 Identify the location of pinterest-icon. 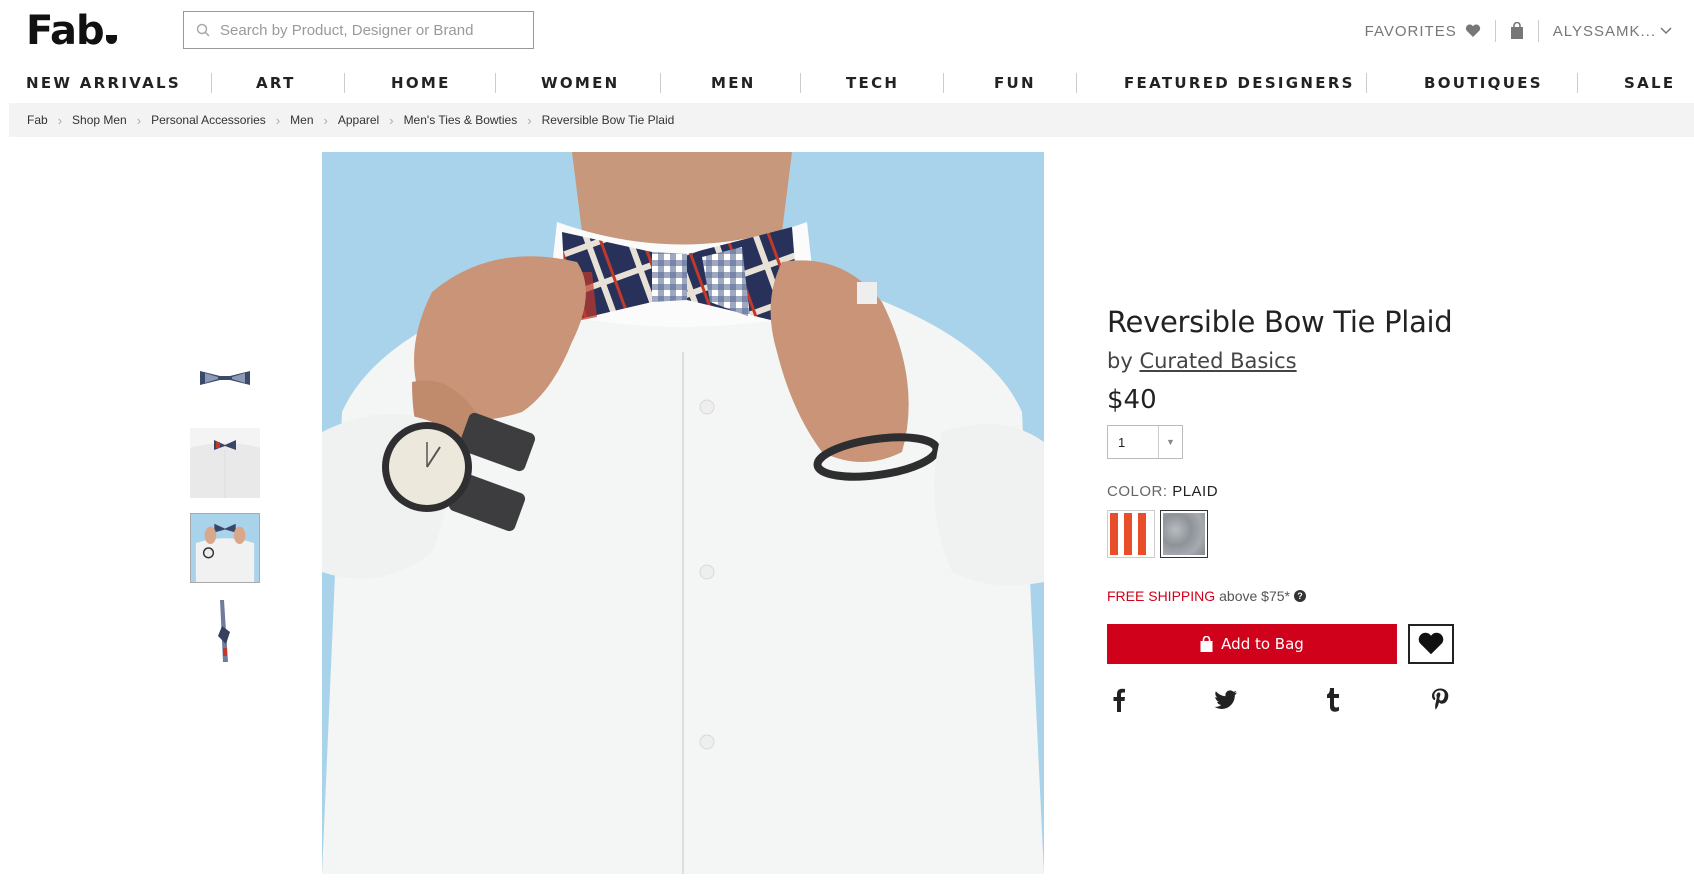
(1440, 700).